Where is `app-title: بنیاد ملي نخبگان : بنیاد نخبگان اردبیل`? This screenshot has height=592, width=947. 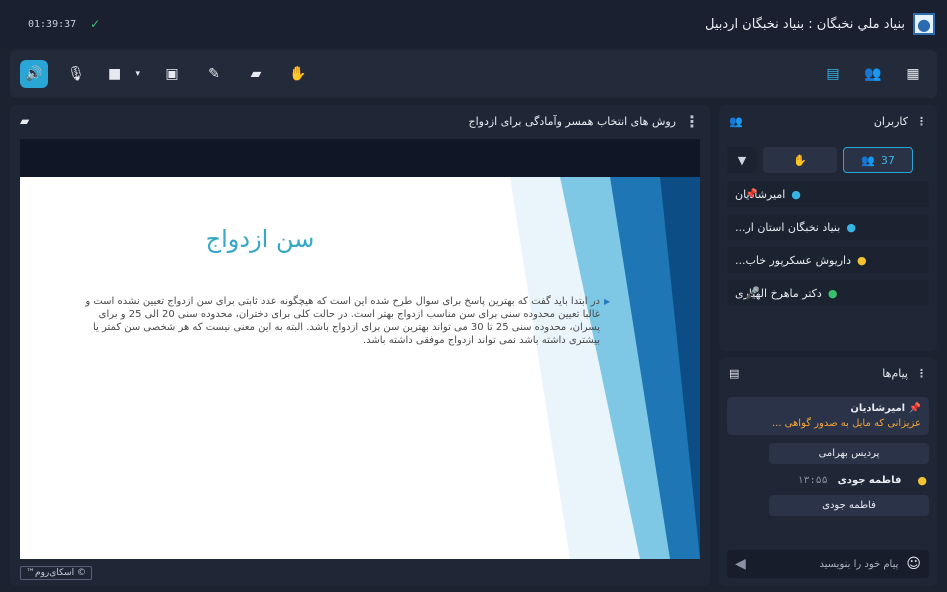 app-title: بنیاد ملي نخبگان : بنیاد نخبگان اردبیل is located at coordinates (804, 24).